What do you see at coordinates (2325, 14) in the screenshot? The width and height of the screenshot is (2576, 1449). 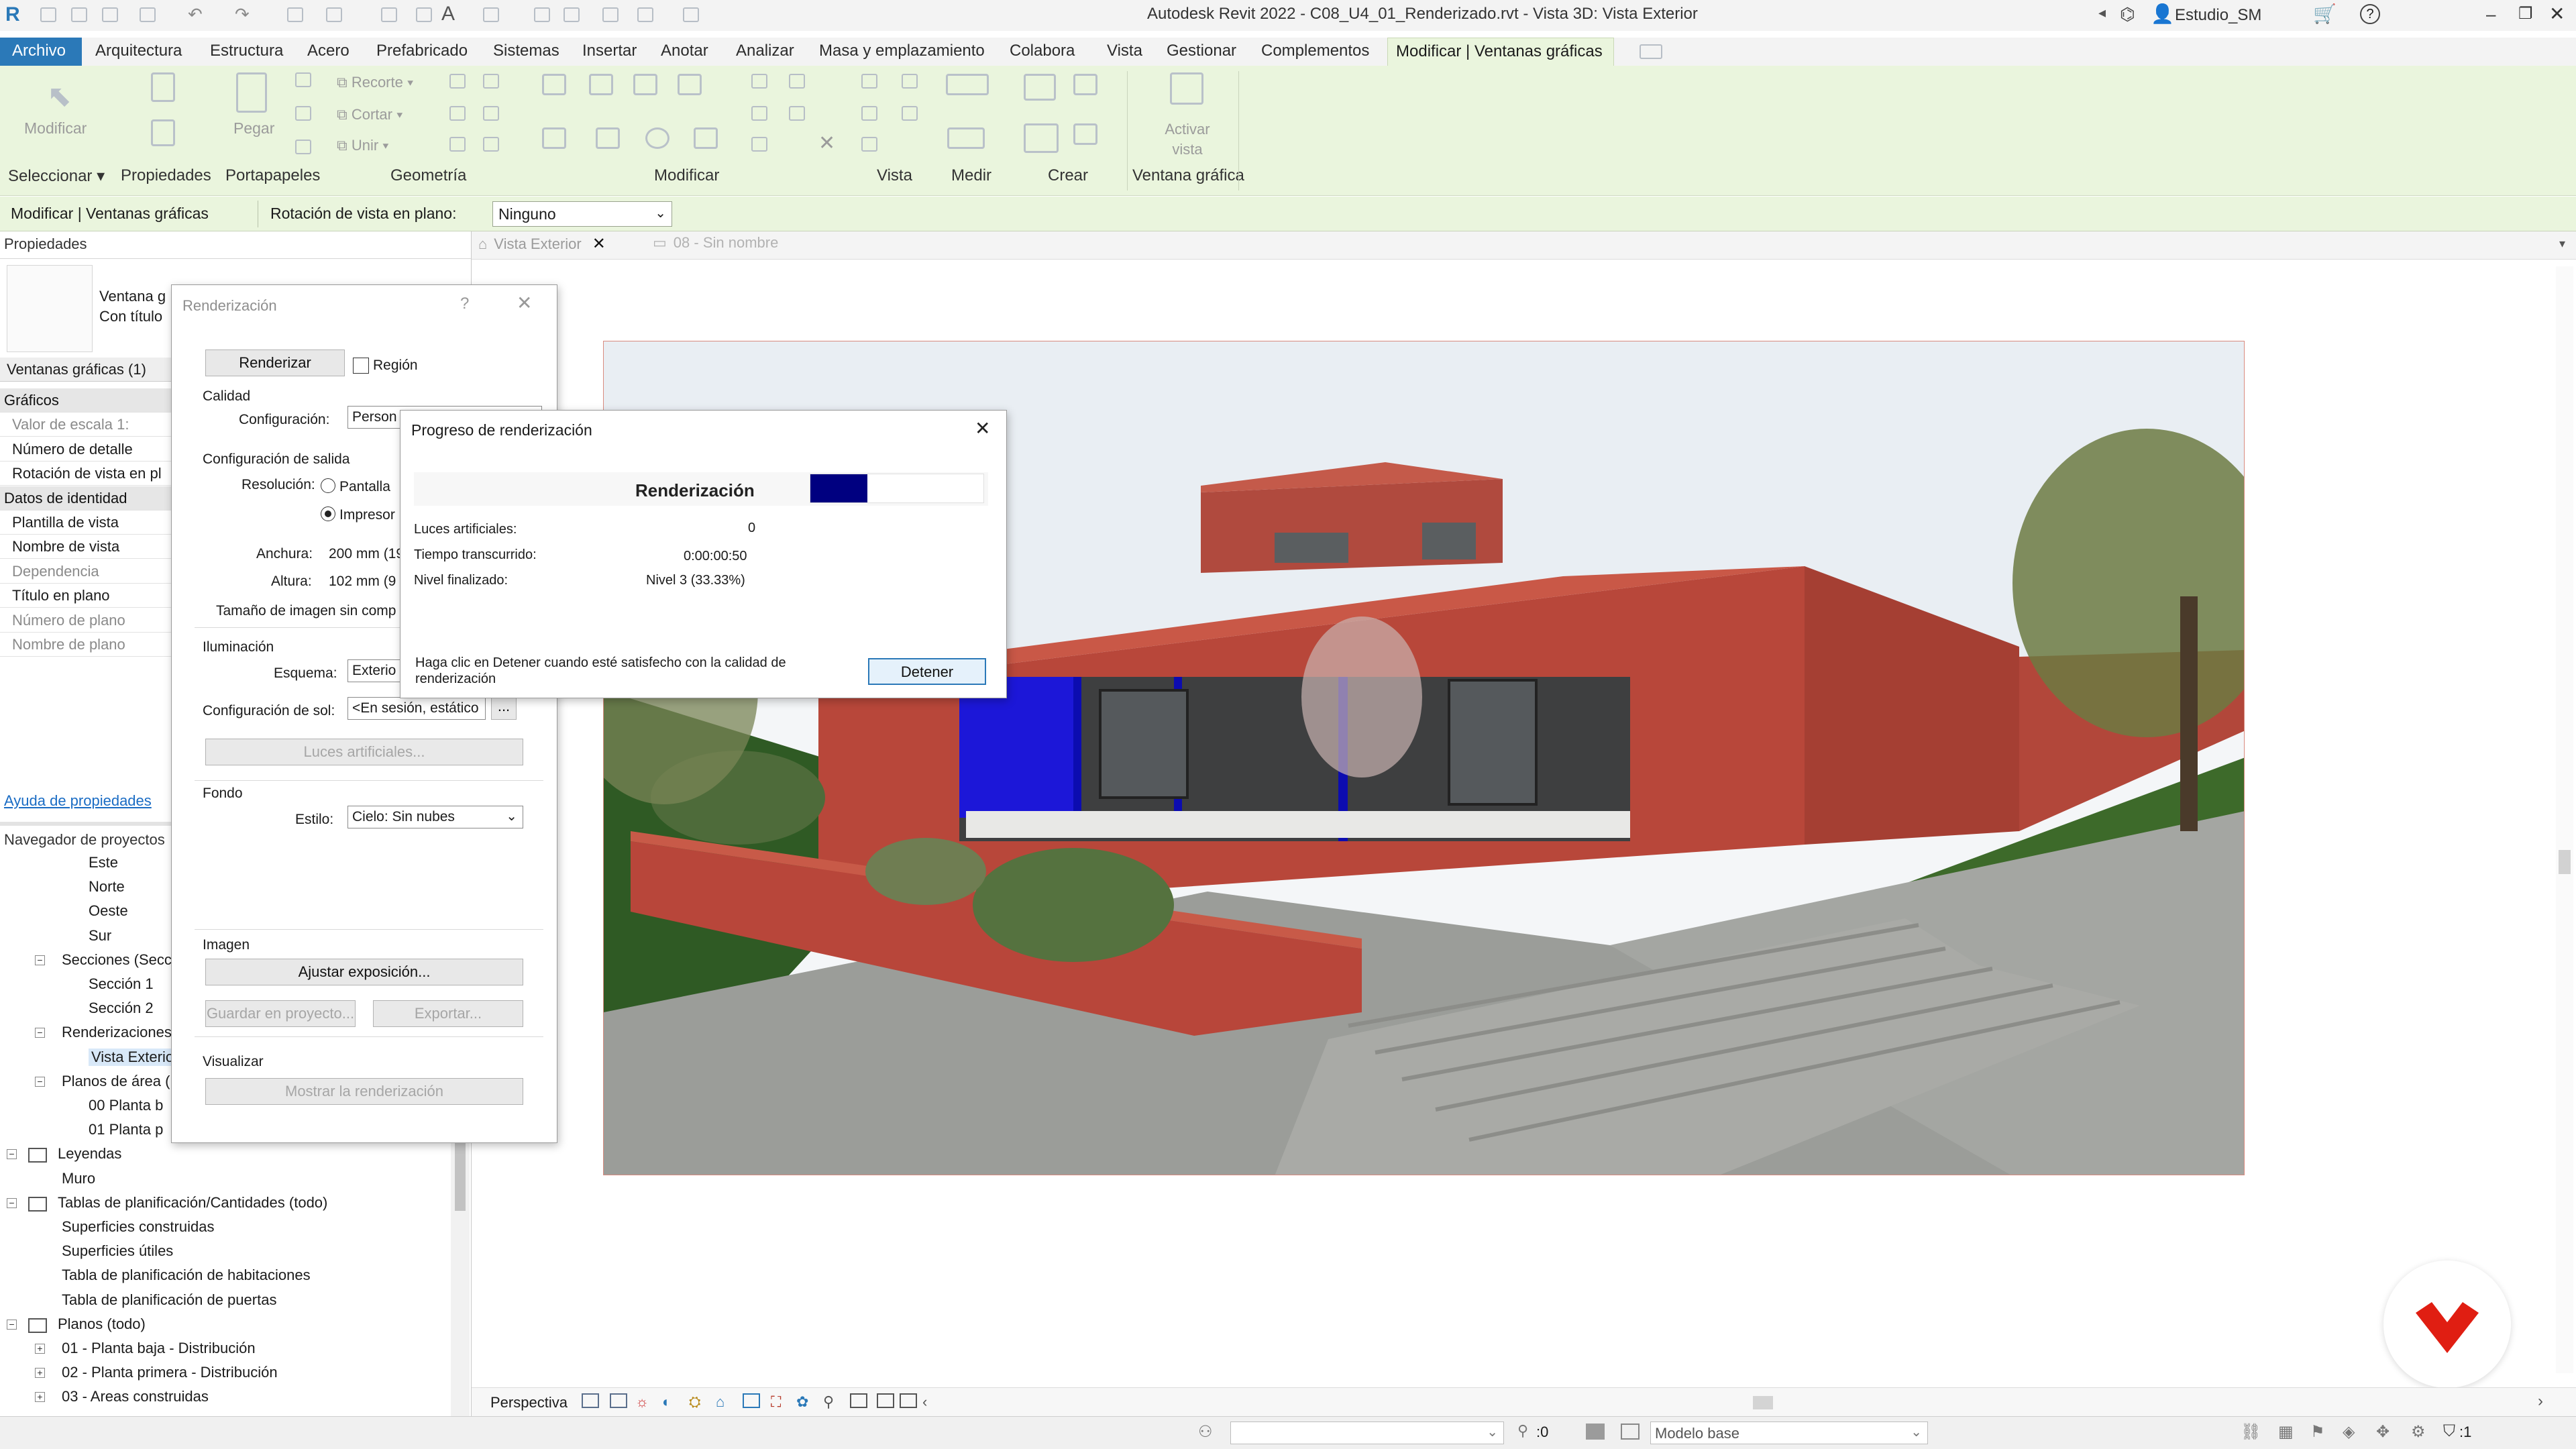 I see `cart-icon: 🛒` at bounding box center [2325, 14].